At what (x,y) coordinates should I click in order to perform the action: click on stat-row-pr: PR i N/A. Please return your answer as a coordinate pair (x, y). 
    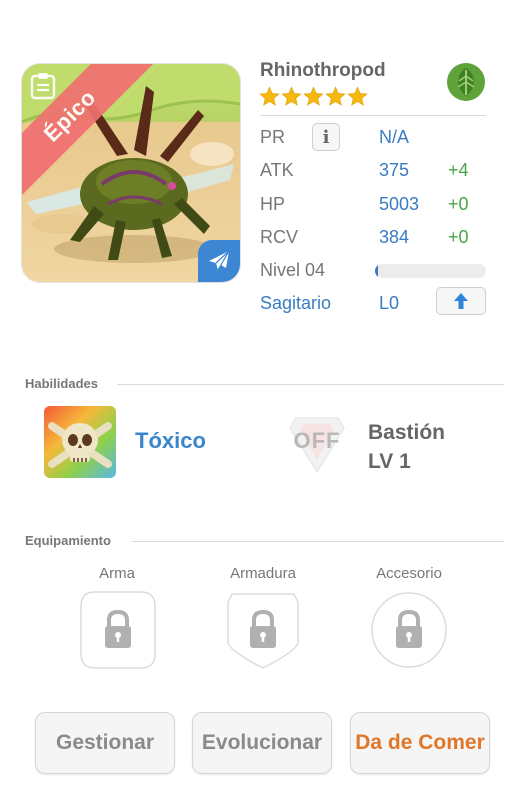
    Looking at the image, I should click on (375, 137).